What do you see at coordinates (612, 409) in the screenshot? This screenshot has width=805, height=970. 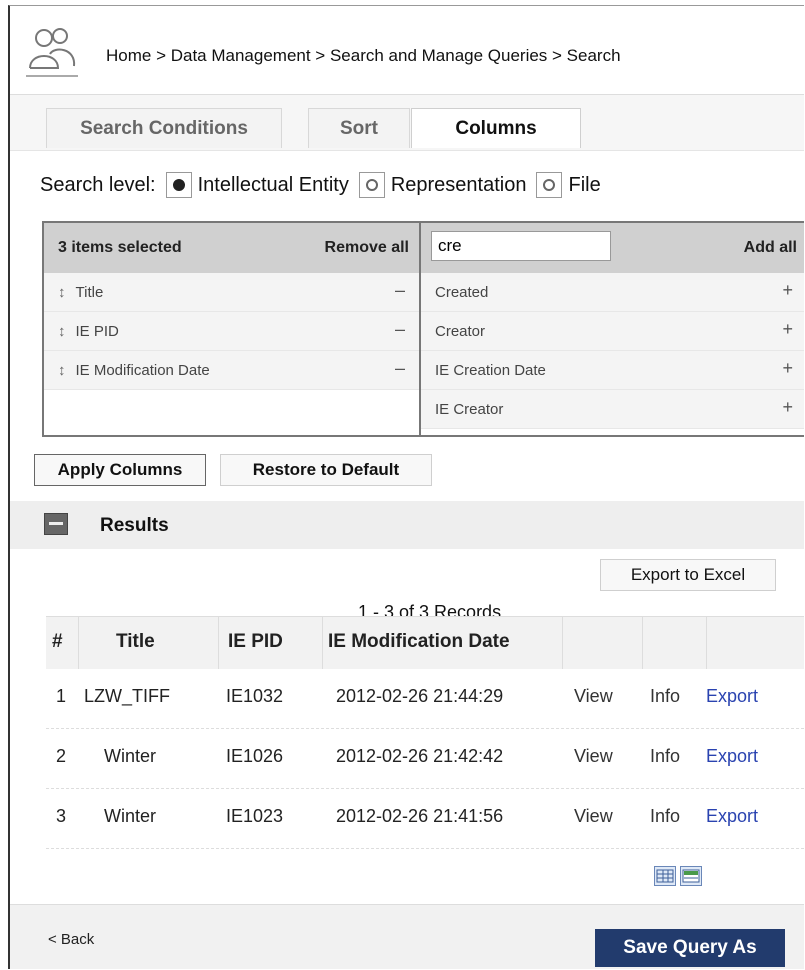 I see `available-column-item: IE Creator +` at bounding box center [612, 409].